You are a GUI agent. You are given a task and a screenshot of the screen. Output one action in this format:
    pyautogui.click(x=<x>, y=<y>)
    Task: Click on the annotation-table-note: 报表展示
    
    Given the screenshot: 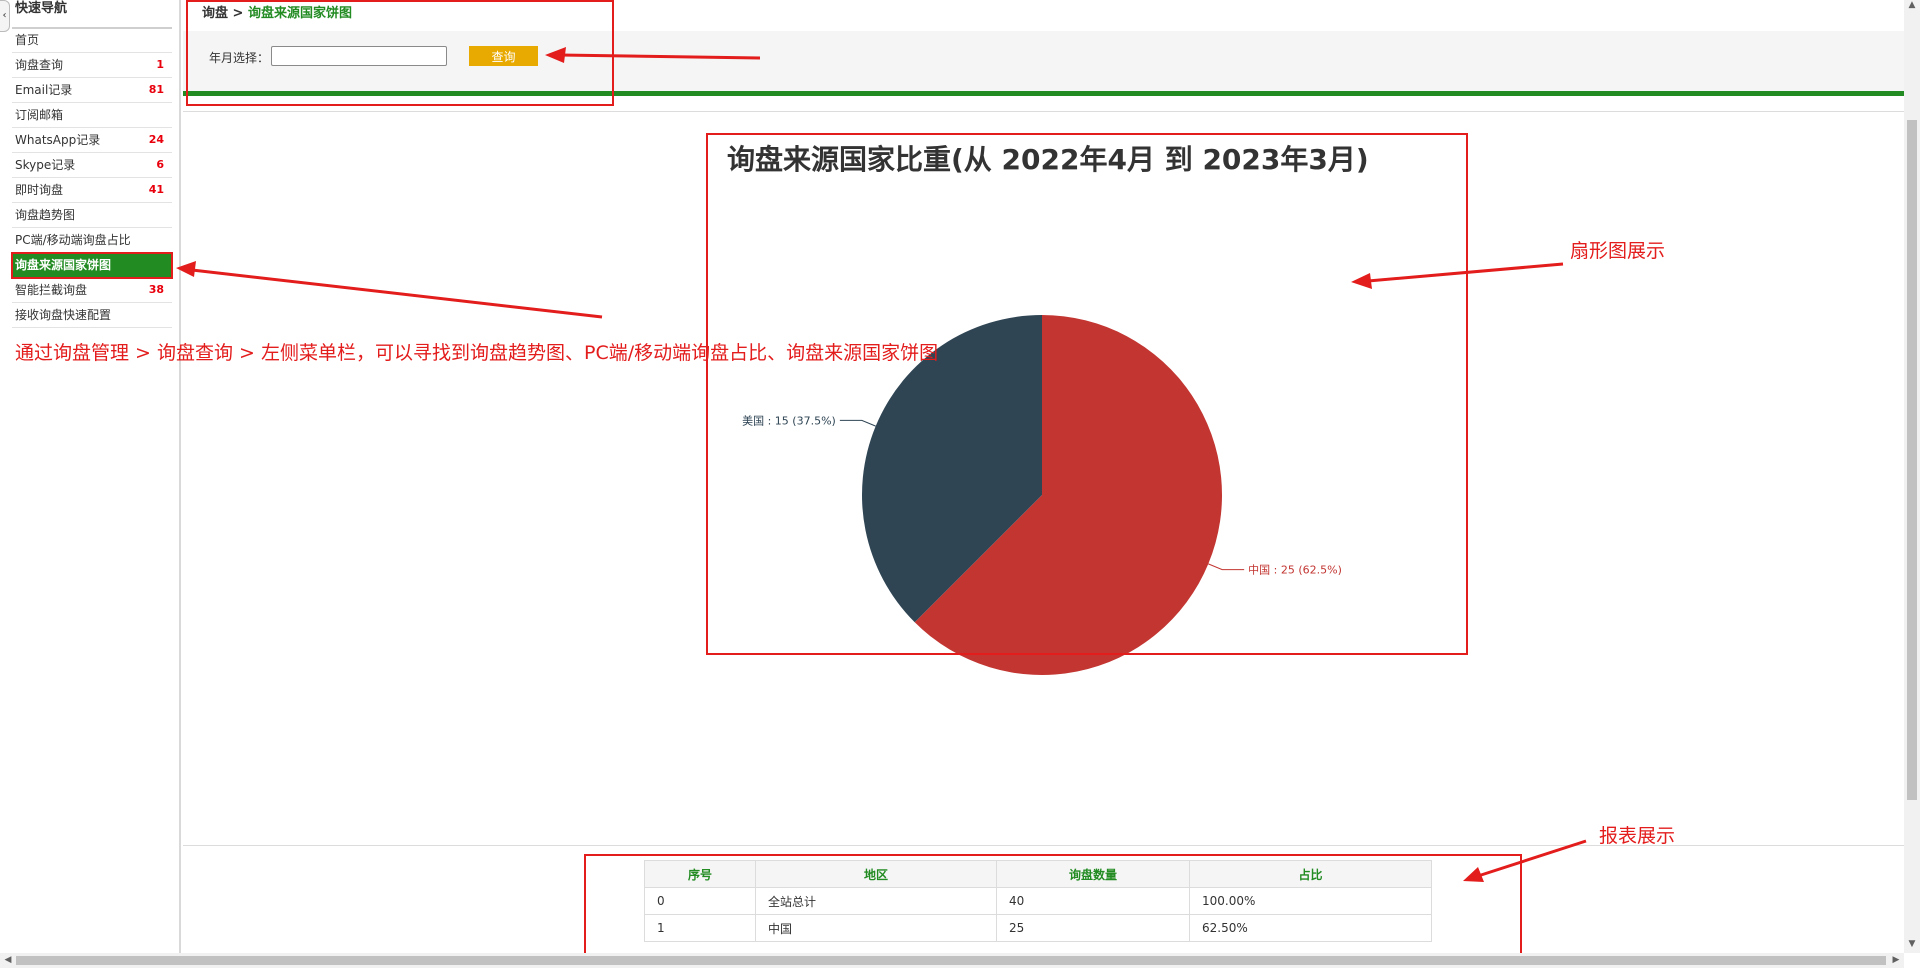 What is the action you would take?
    pyautogui.click(x=1637, y=836)
    